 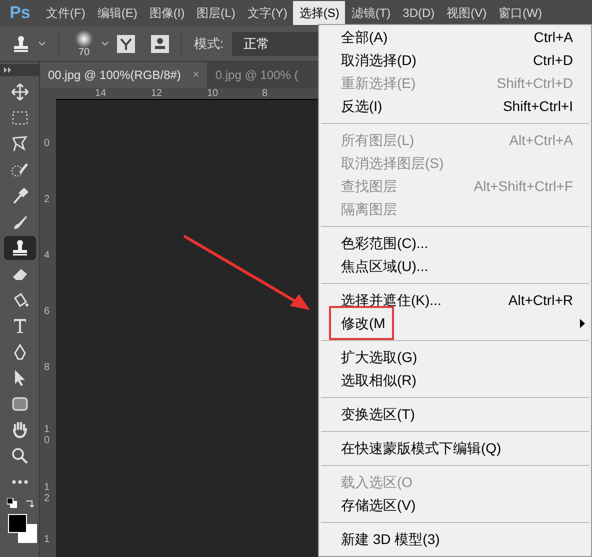 I want to click on brush-size: 70, so click(x=84, y=53).